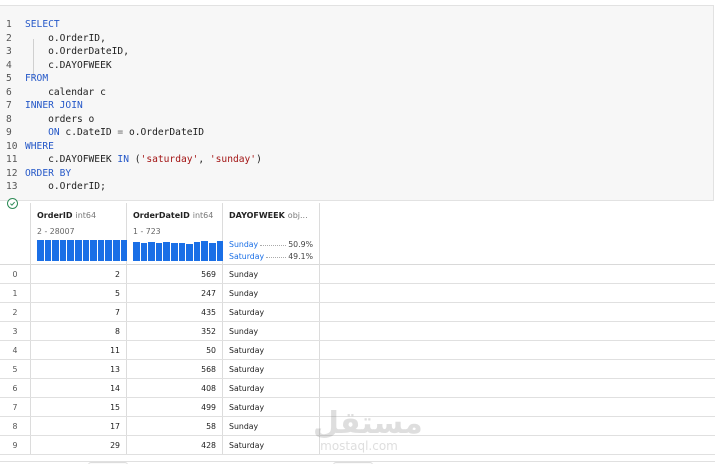  Describe the element at coordinates (175, 445) in the screenshot. I see `cell-orderdateid: 428` at that location.